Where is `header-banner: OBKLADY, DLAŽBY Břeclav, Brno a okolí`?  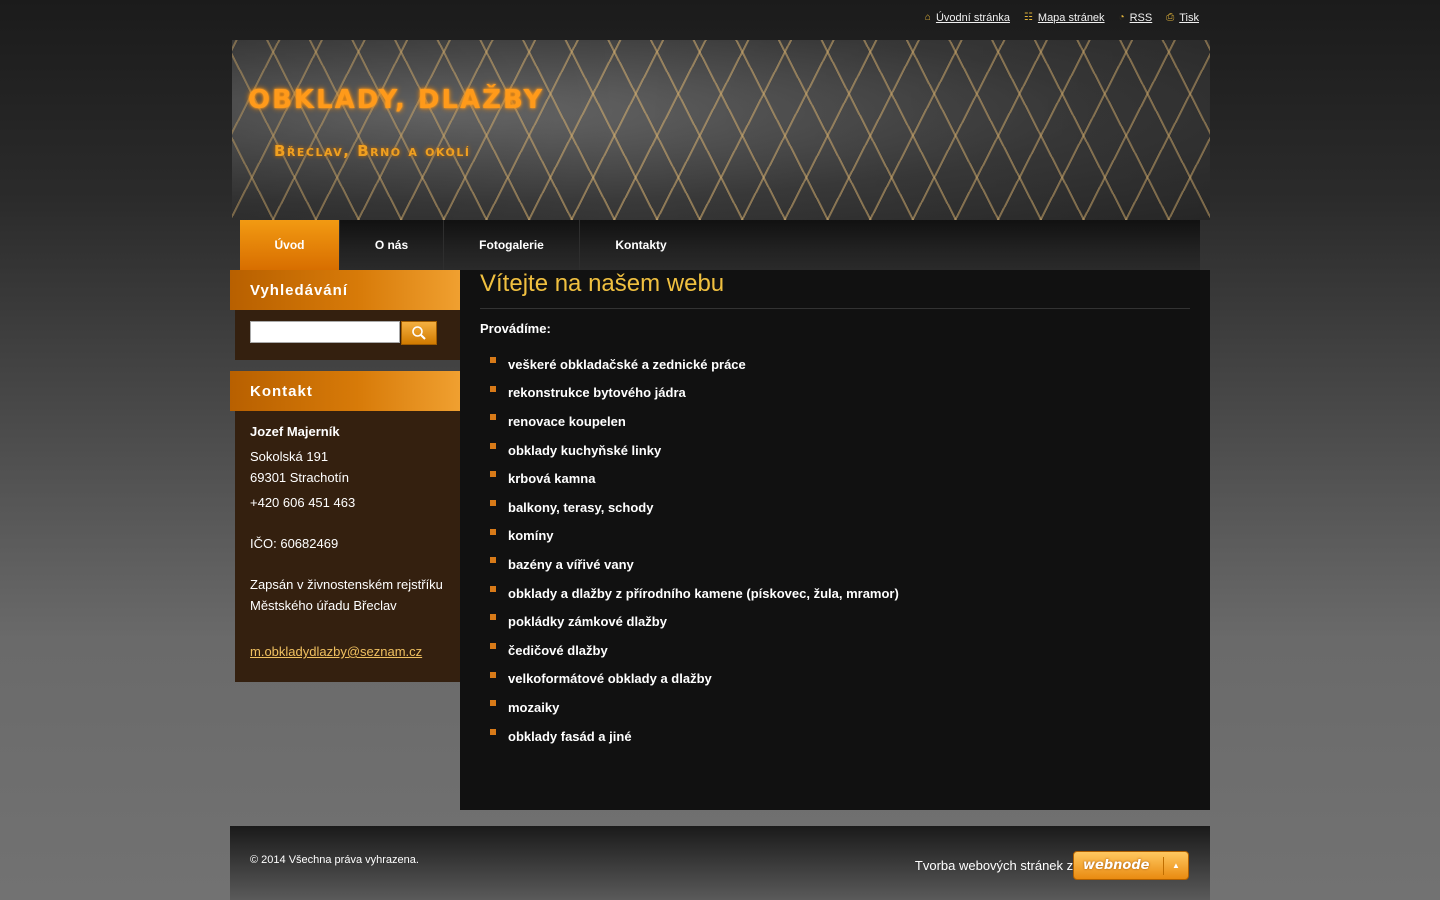 header-banner: OBKLADY, DLAŽBY Břeclav, Brno a okolí is located at coordinates (721, 130).